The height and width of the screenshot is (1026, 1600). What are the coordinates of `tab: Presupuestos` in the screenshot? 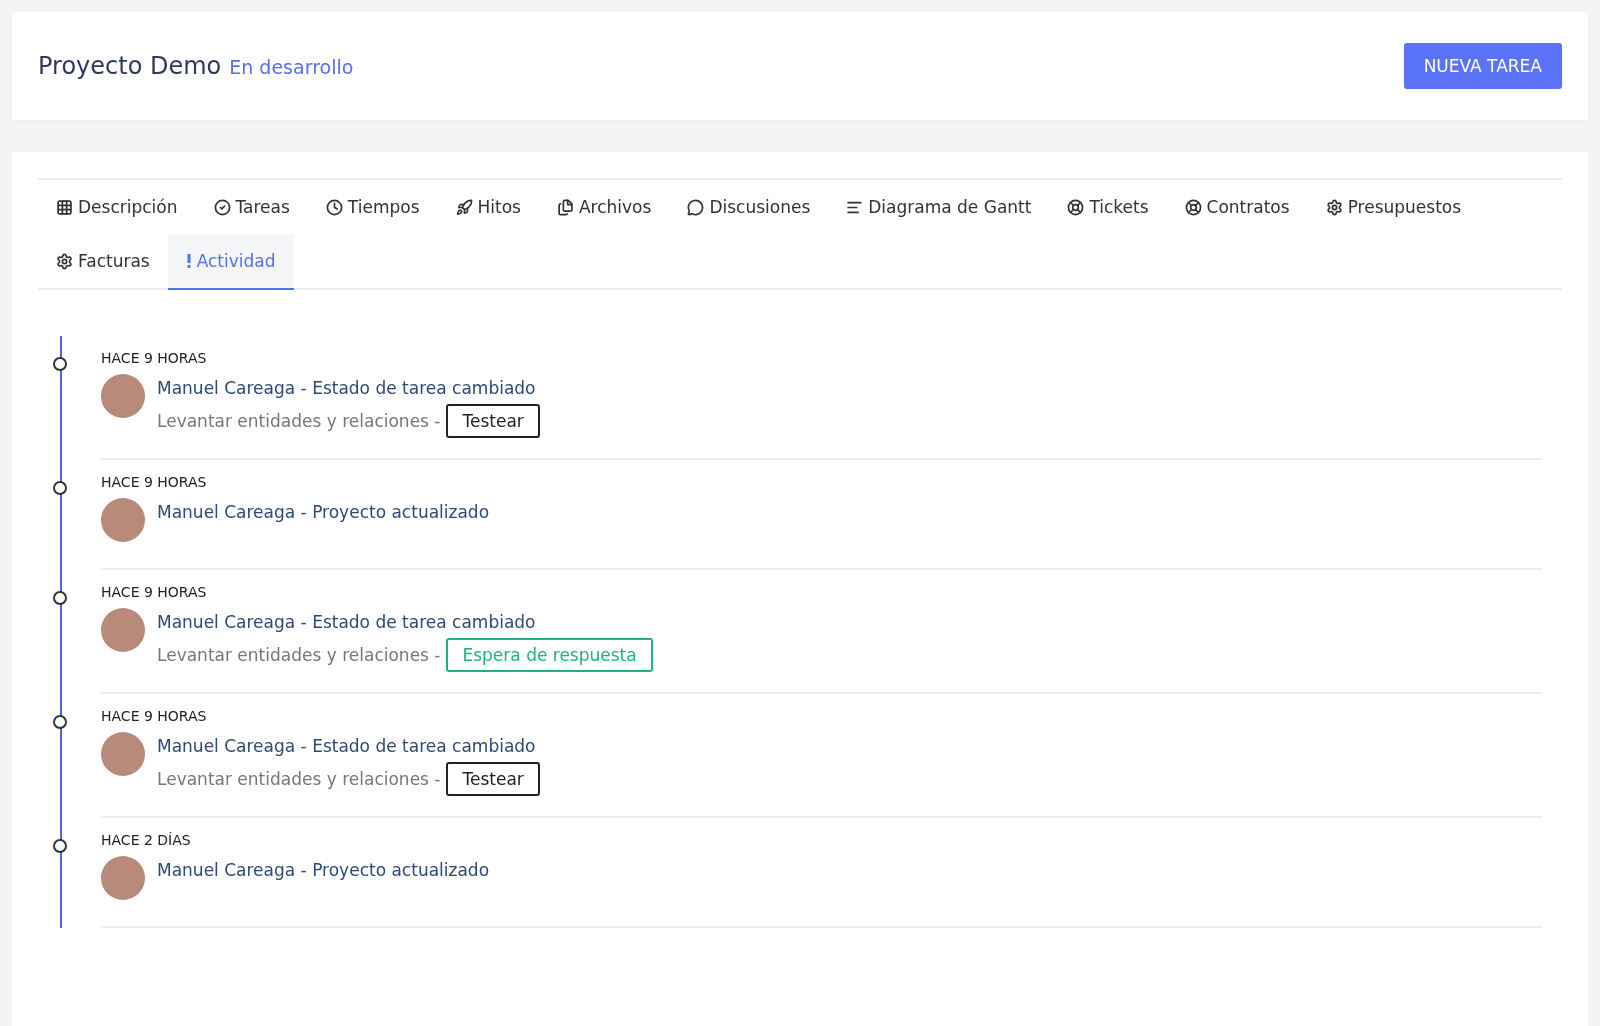 It's located at (1393, 208).